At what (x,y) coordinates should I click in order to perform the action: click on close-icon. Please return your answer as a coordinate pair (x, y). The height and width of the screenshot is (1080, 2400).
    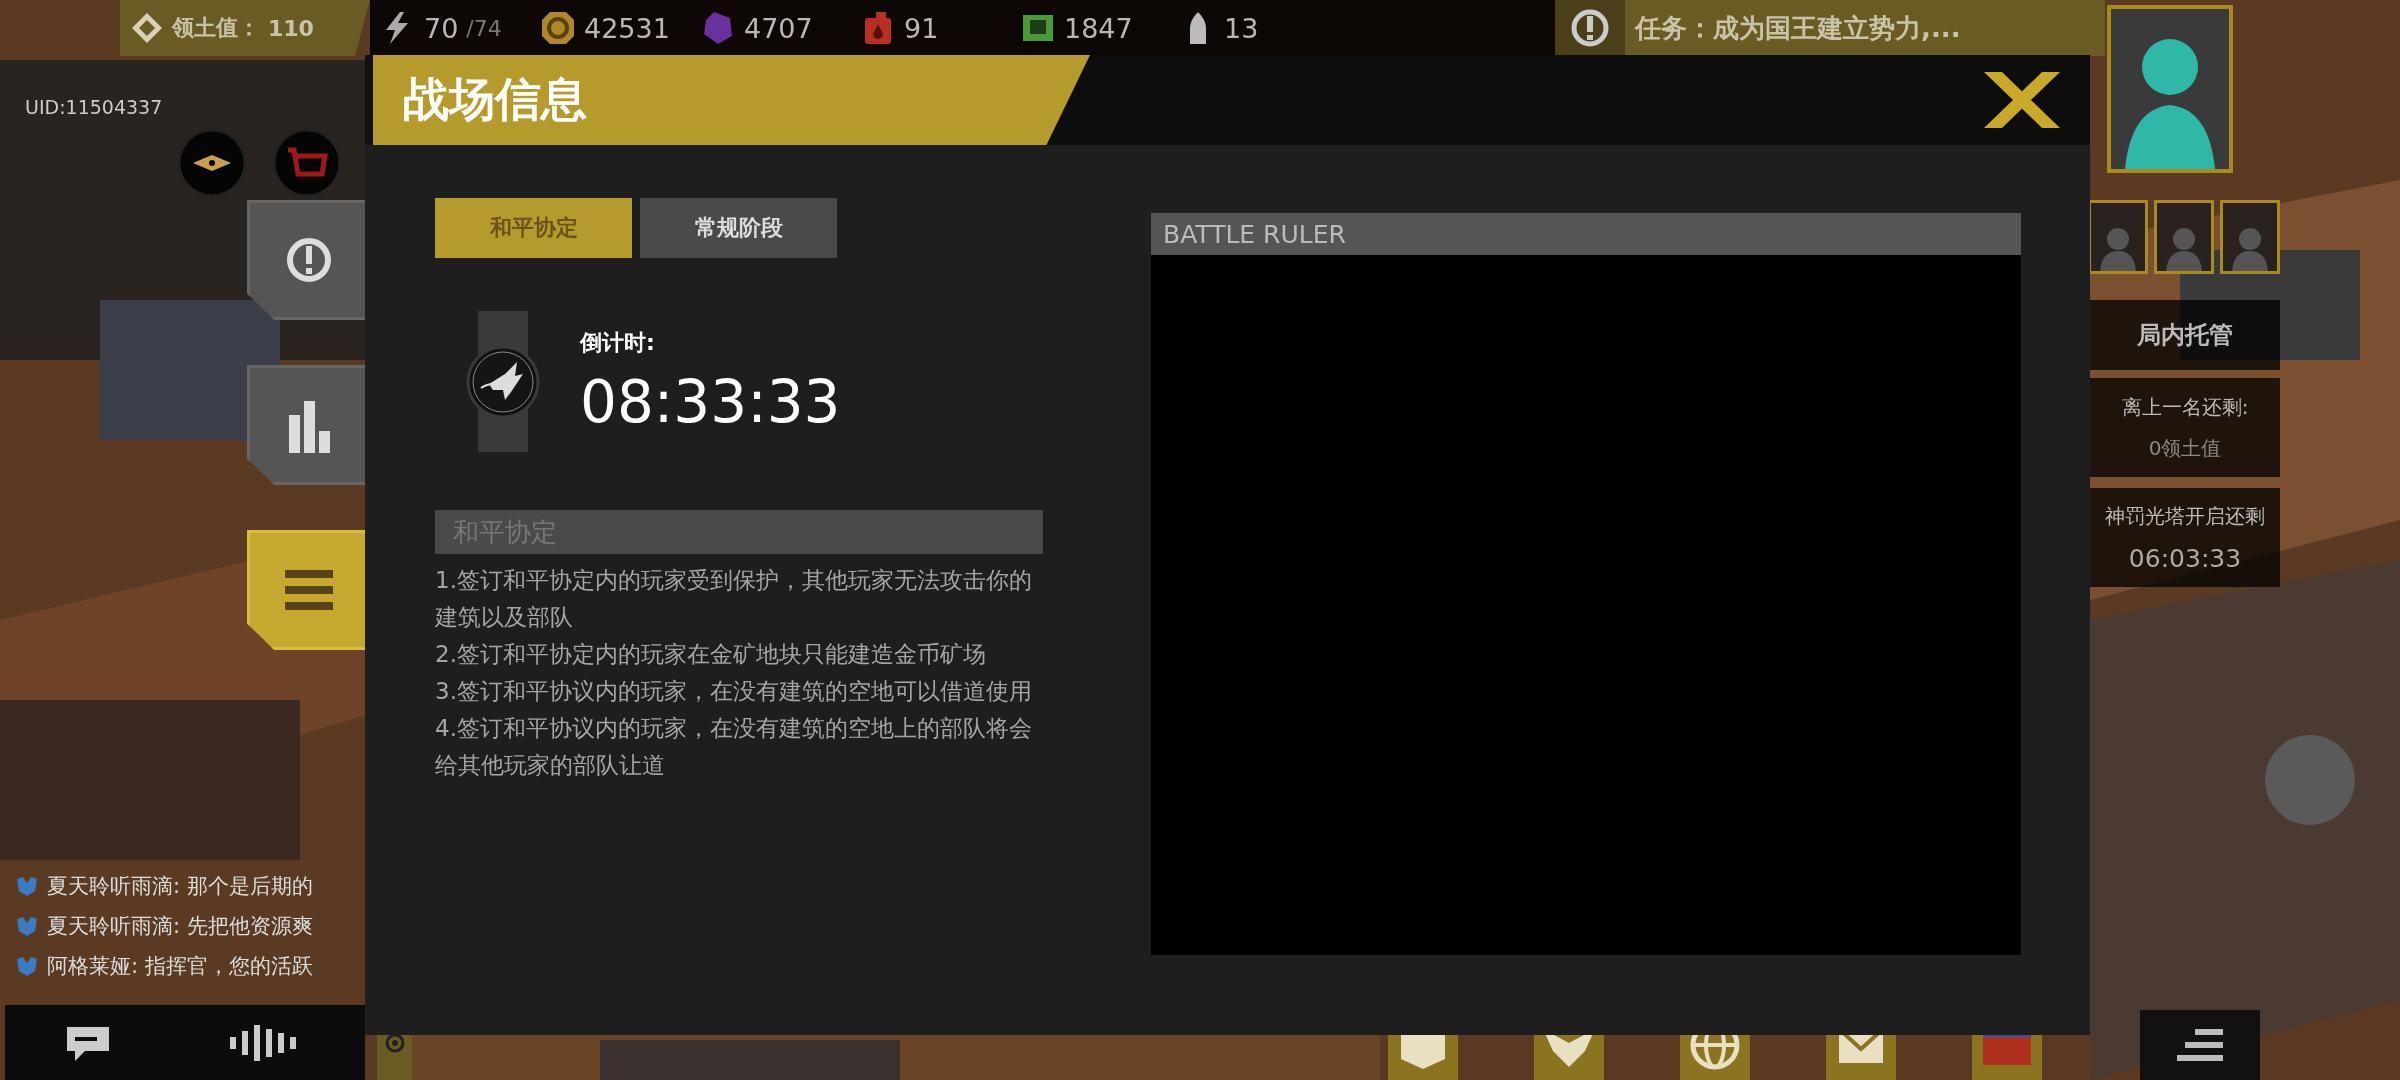
    Looking at the image, I should click on (2022, 100).